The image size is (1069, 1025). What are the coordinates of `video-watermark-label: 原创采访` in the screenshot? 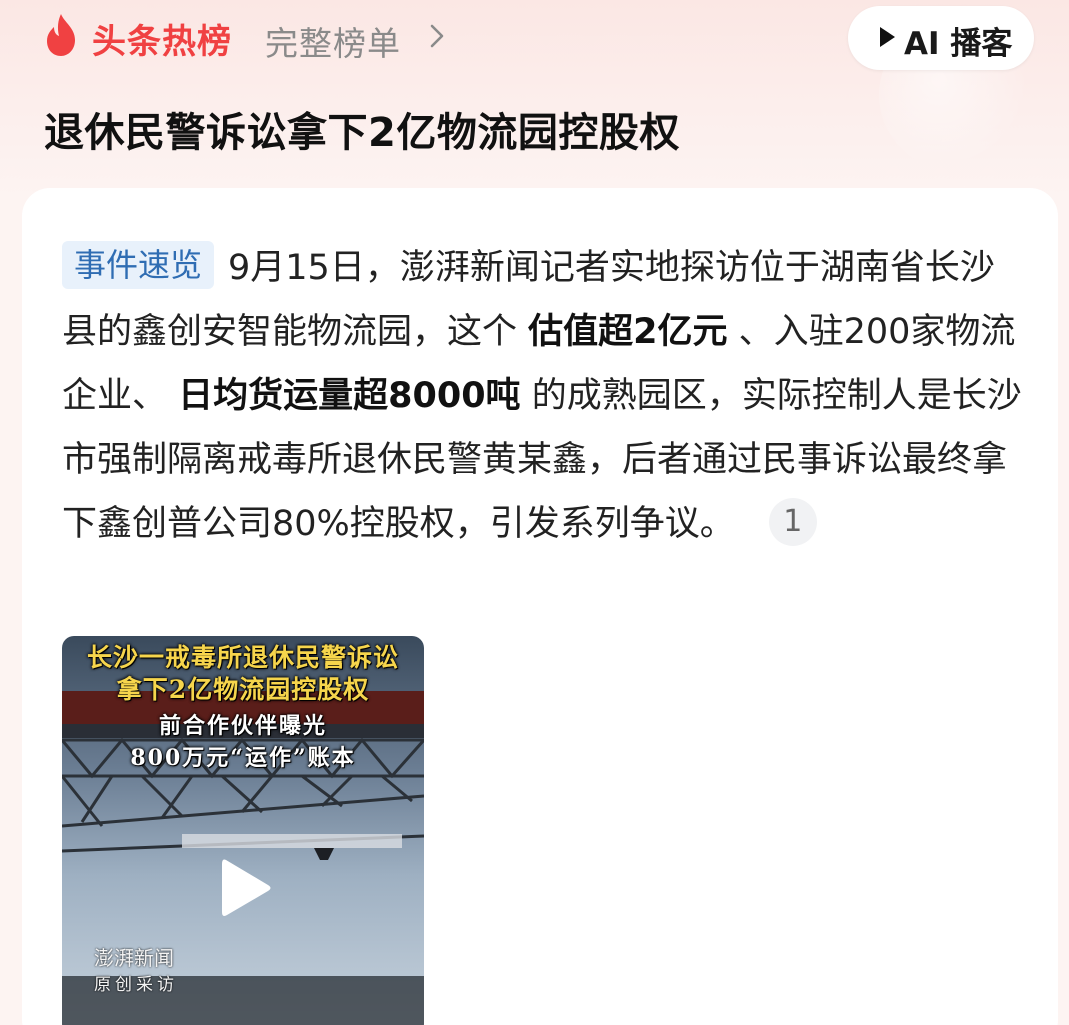 It's located at (136, 985).